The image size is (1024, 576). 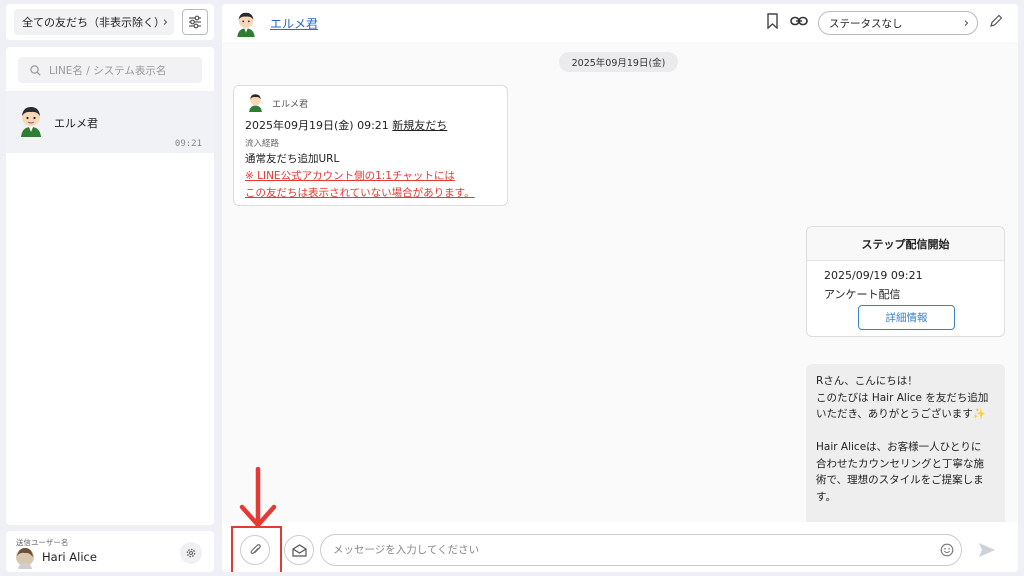 I want to click on detail-info-button: 詳細情報, so click(x=906, y=317).